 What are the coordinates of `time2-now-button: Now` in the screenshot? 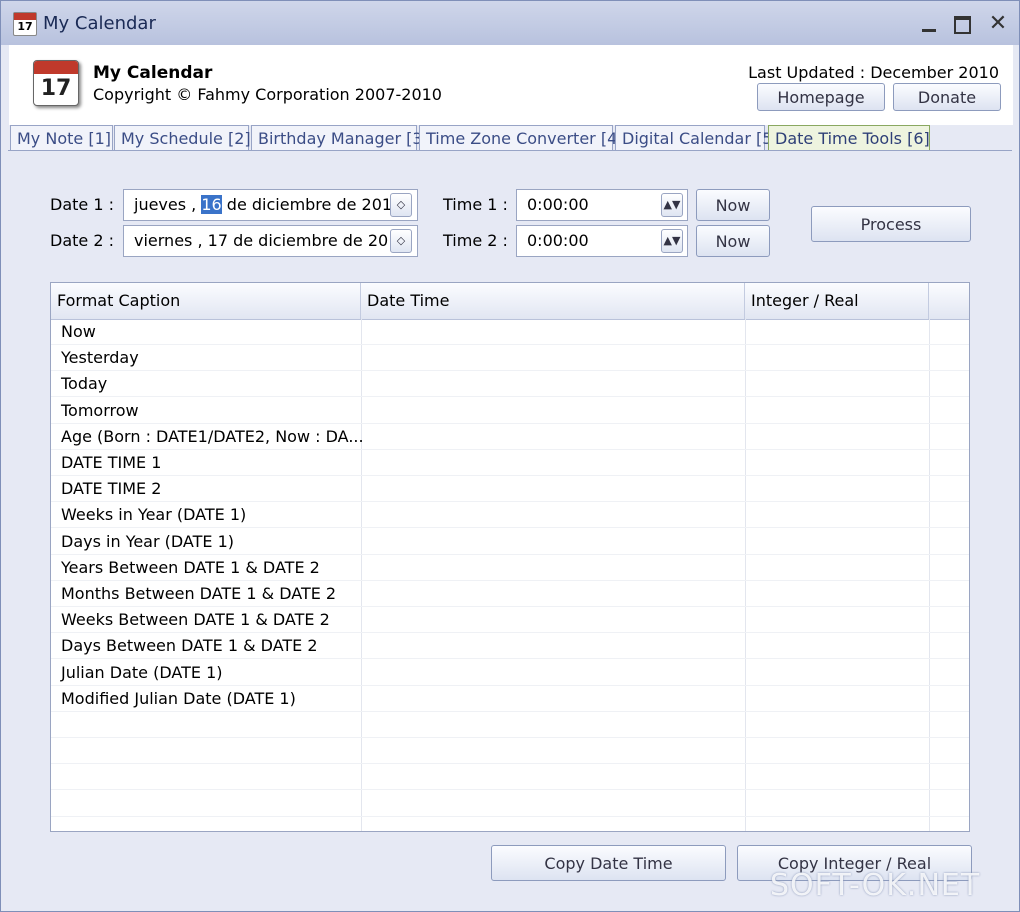 It's located at (733, 241).